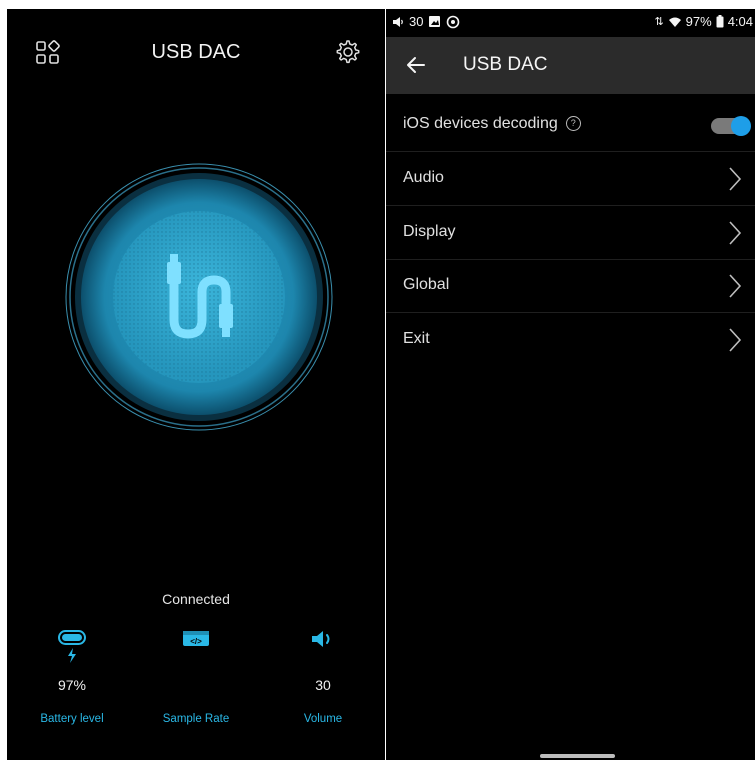 The width and height of the screenshot is (755, 760). Describe the element at coordinates (570, 339) in the screenshot. I see `settings-row-exit: Exit` at that location.